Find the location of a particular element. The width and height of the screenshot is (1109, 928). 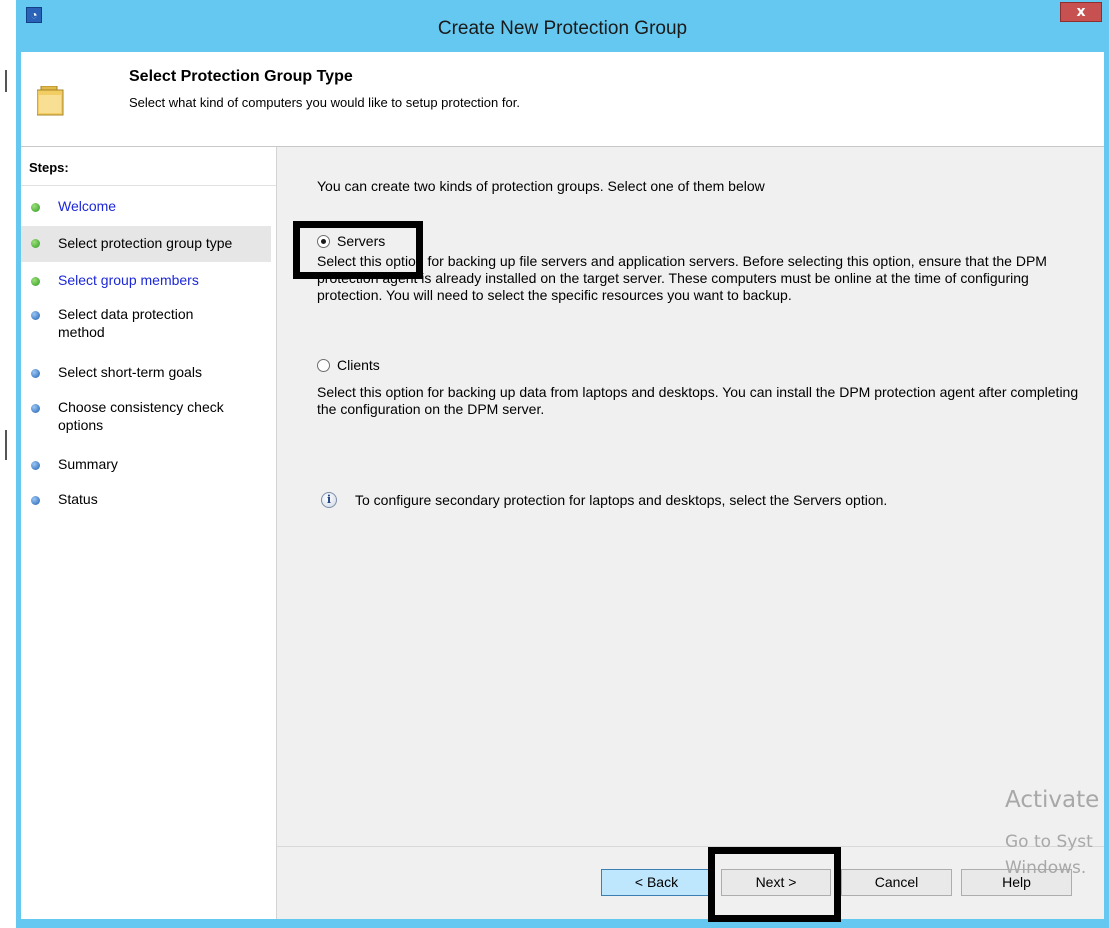

step-completed-bullet-icon is located at coordinates (35, 207).